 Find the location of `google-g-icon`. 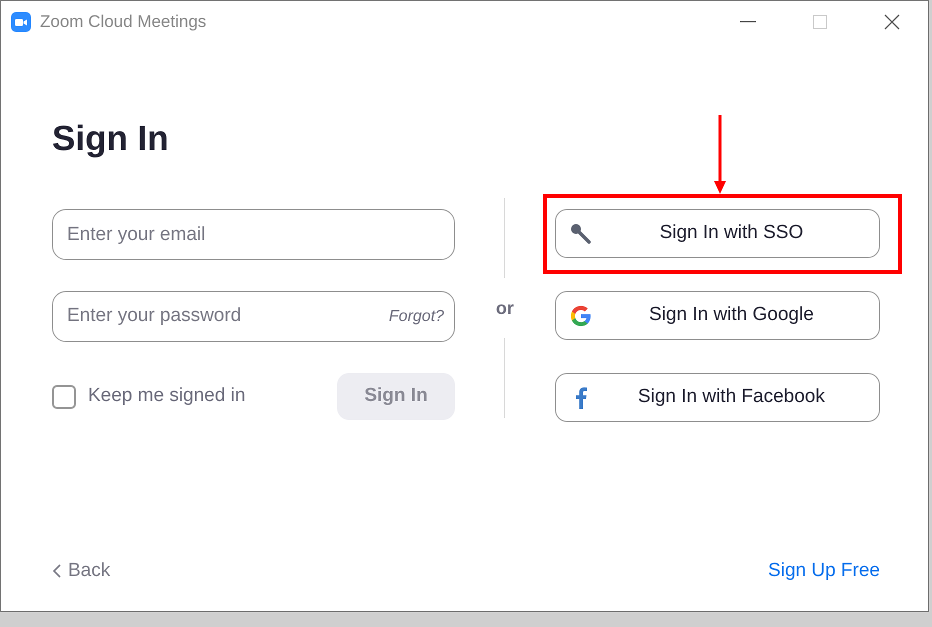

google-g-icon is located at coordinates (581, 315).